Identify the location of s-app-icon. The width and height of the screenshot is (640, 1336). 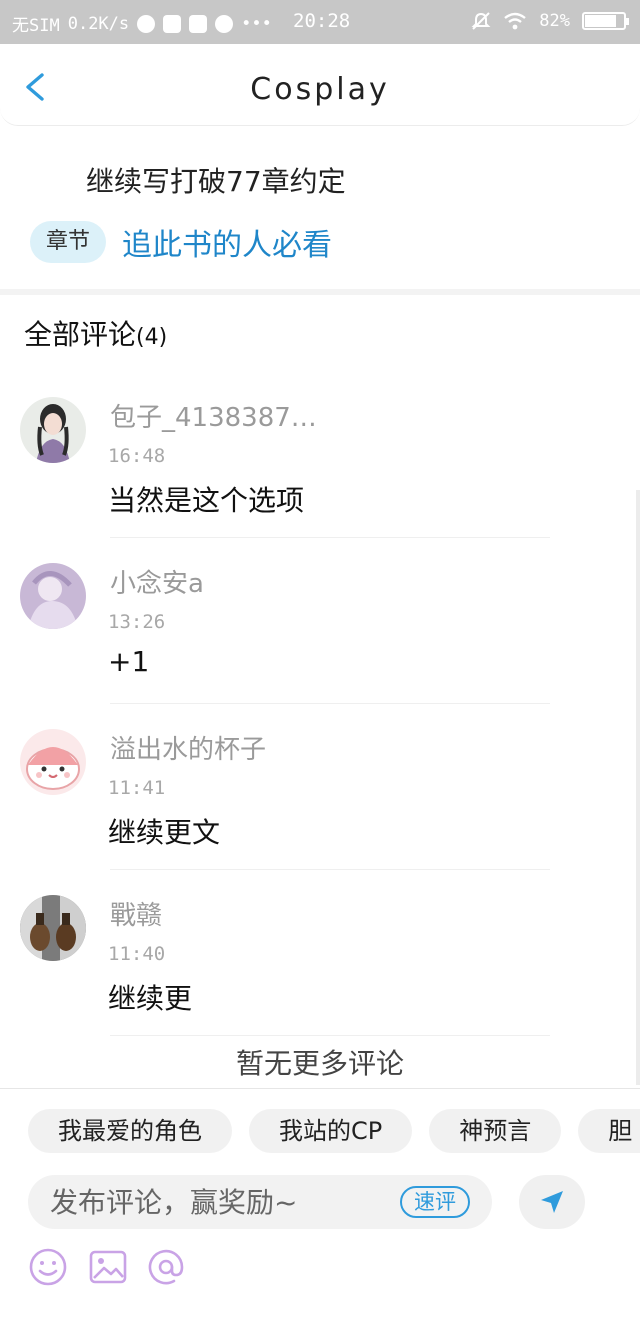
(172, 23).